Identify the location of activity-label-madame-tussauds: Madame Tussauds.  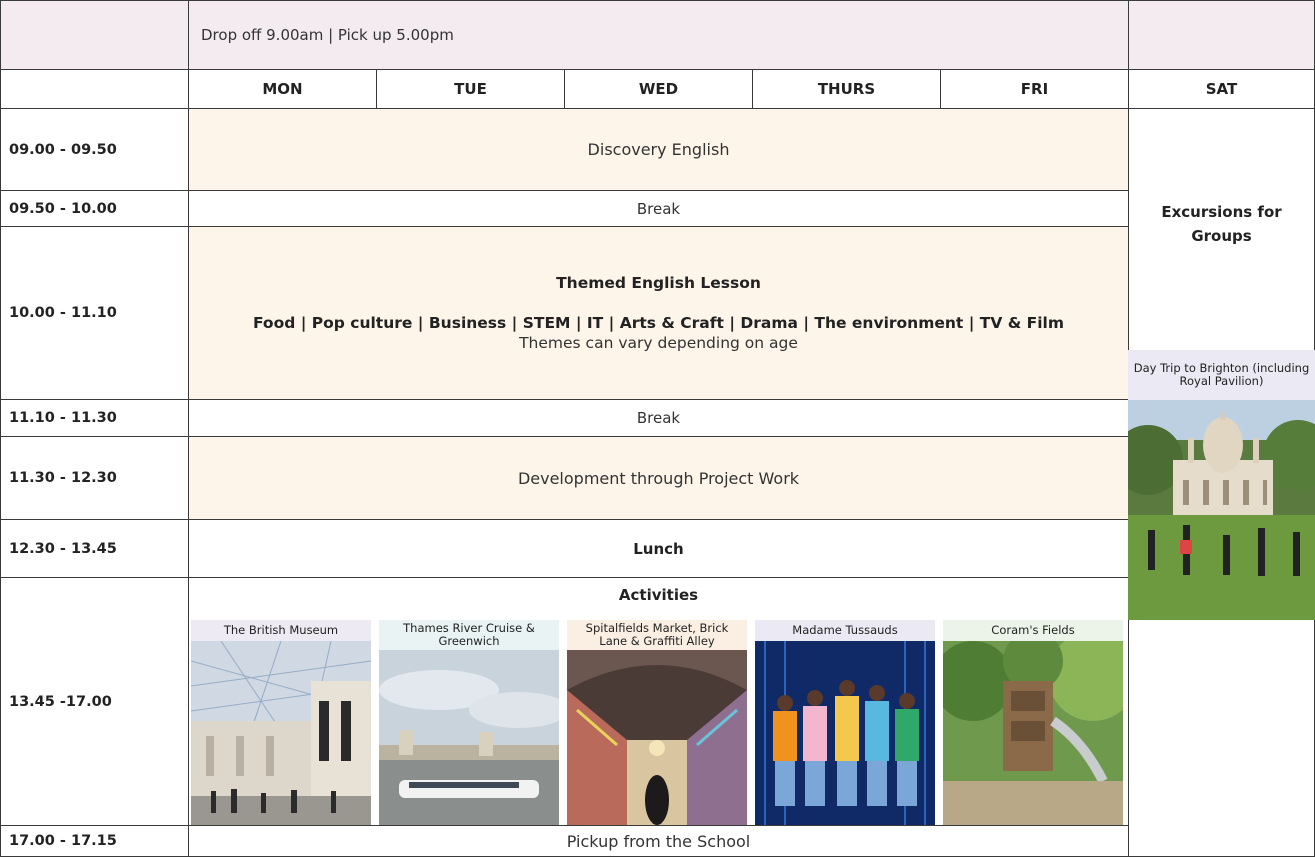
(845, 630).